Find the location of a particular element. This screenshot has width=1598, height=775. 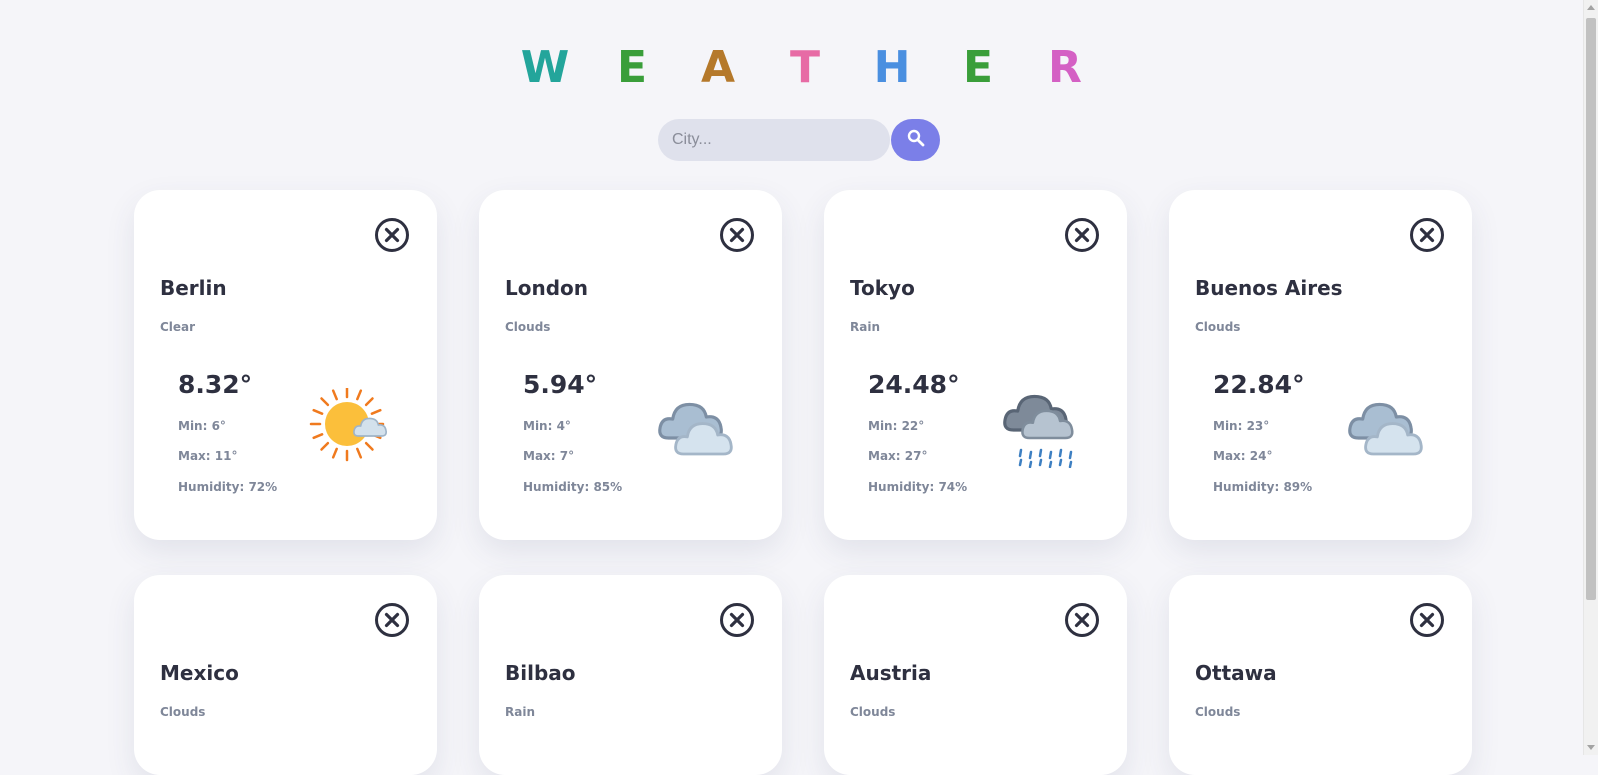

search-bar is located at coordinates (799, 140).